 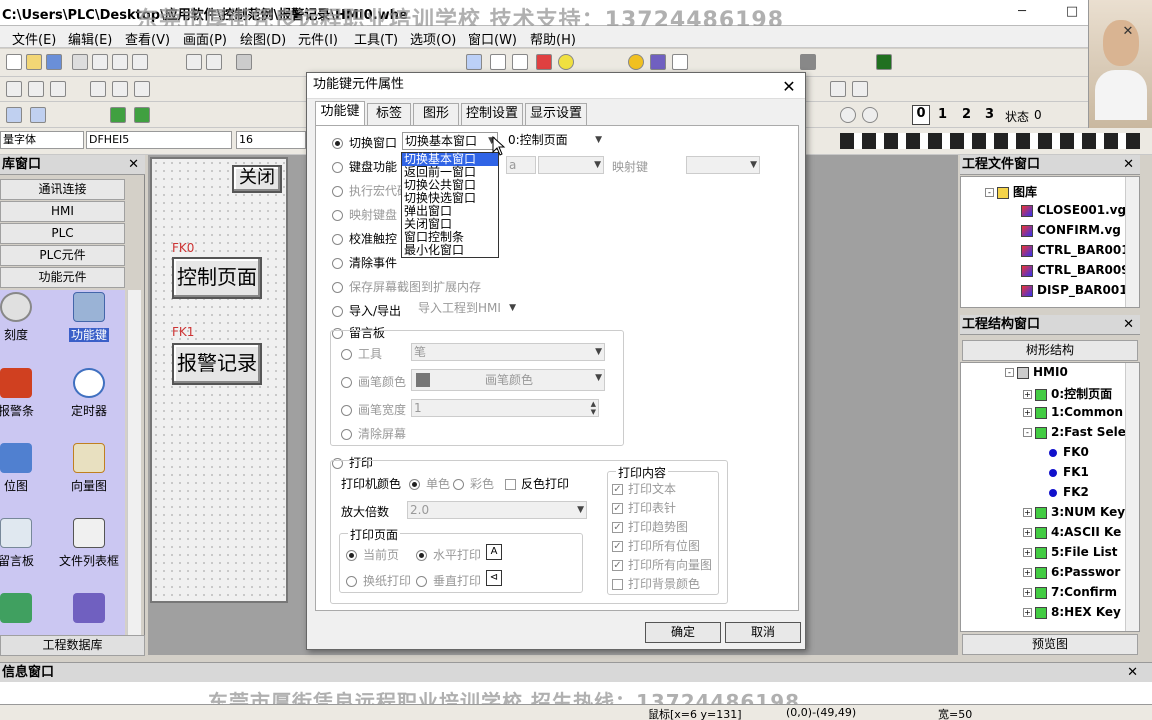 I want to click on map-key-combo: ▼, so click(x=723, y=165).